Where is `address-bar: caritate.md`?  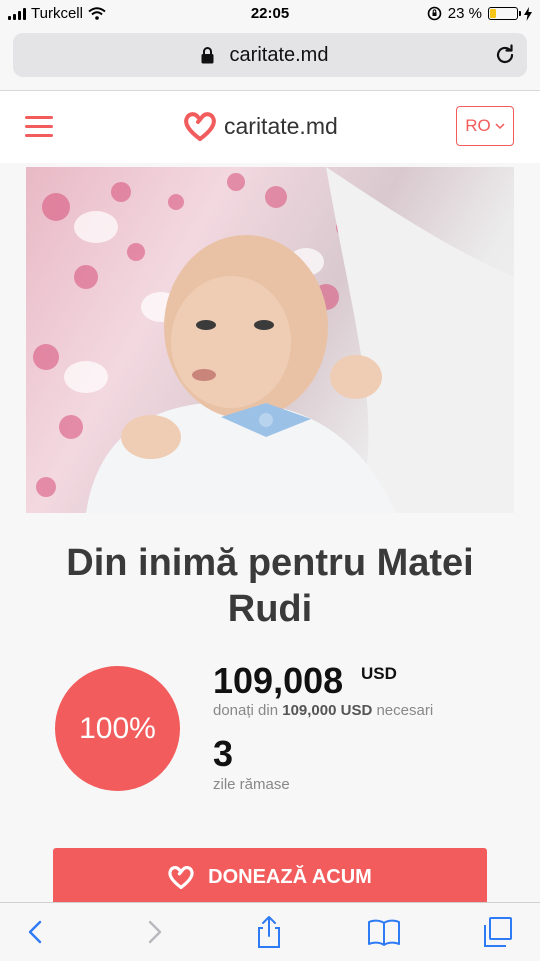
address-bar: caritate.md is located at coordinates (270, 55).